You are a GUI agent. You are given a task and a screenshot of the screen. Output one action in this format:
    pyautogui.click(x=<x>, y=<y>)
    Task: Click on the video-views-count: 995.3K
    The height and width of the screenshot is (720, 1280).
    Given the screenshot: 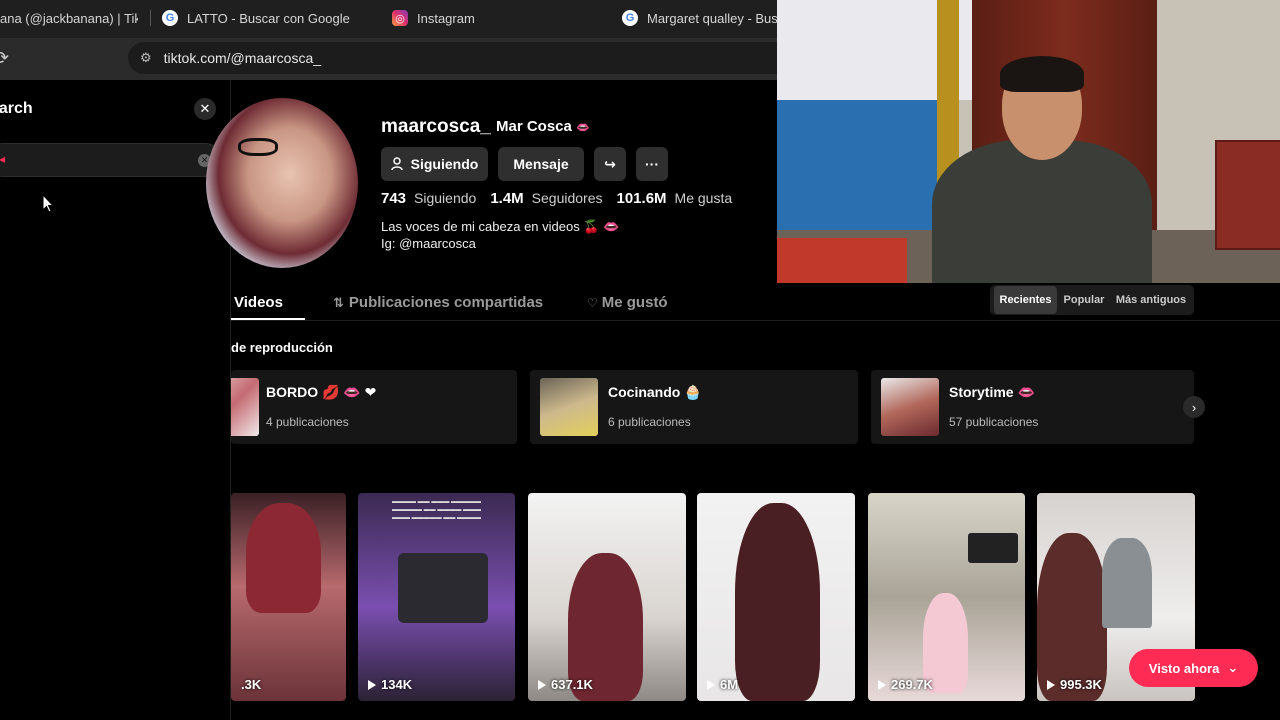 What is the action you would take?
    pyautogui.click(x=1081, y=684)
    